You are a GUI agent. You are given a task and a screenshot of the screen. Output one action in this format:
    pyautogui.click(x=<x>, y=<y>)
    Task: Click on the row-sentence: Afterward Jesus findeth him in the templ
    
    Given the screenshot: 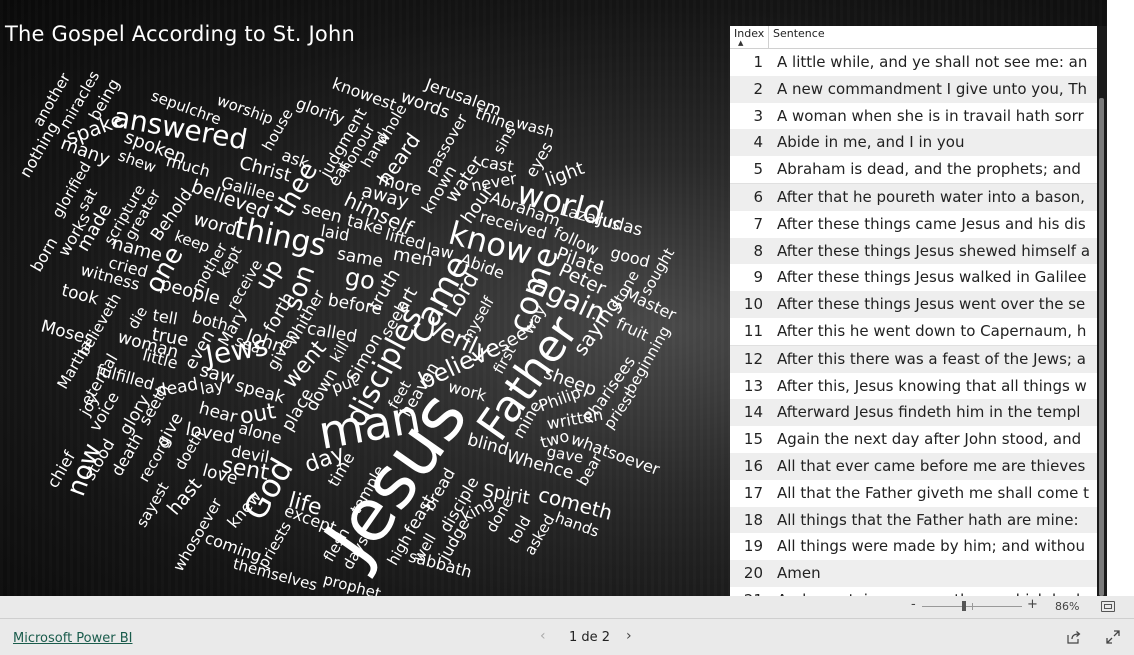 What is the action you would take?
    pyautogui.click(x=929, y=412)
    